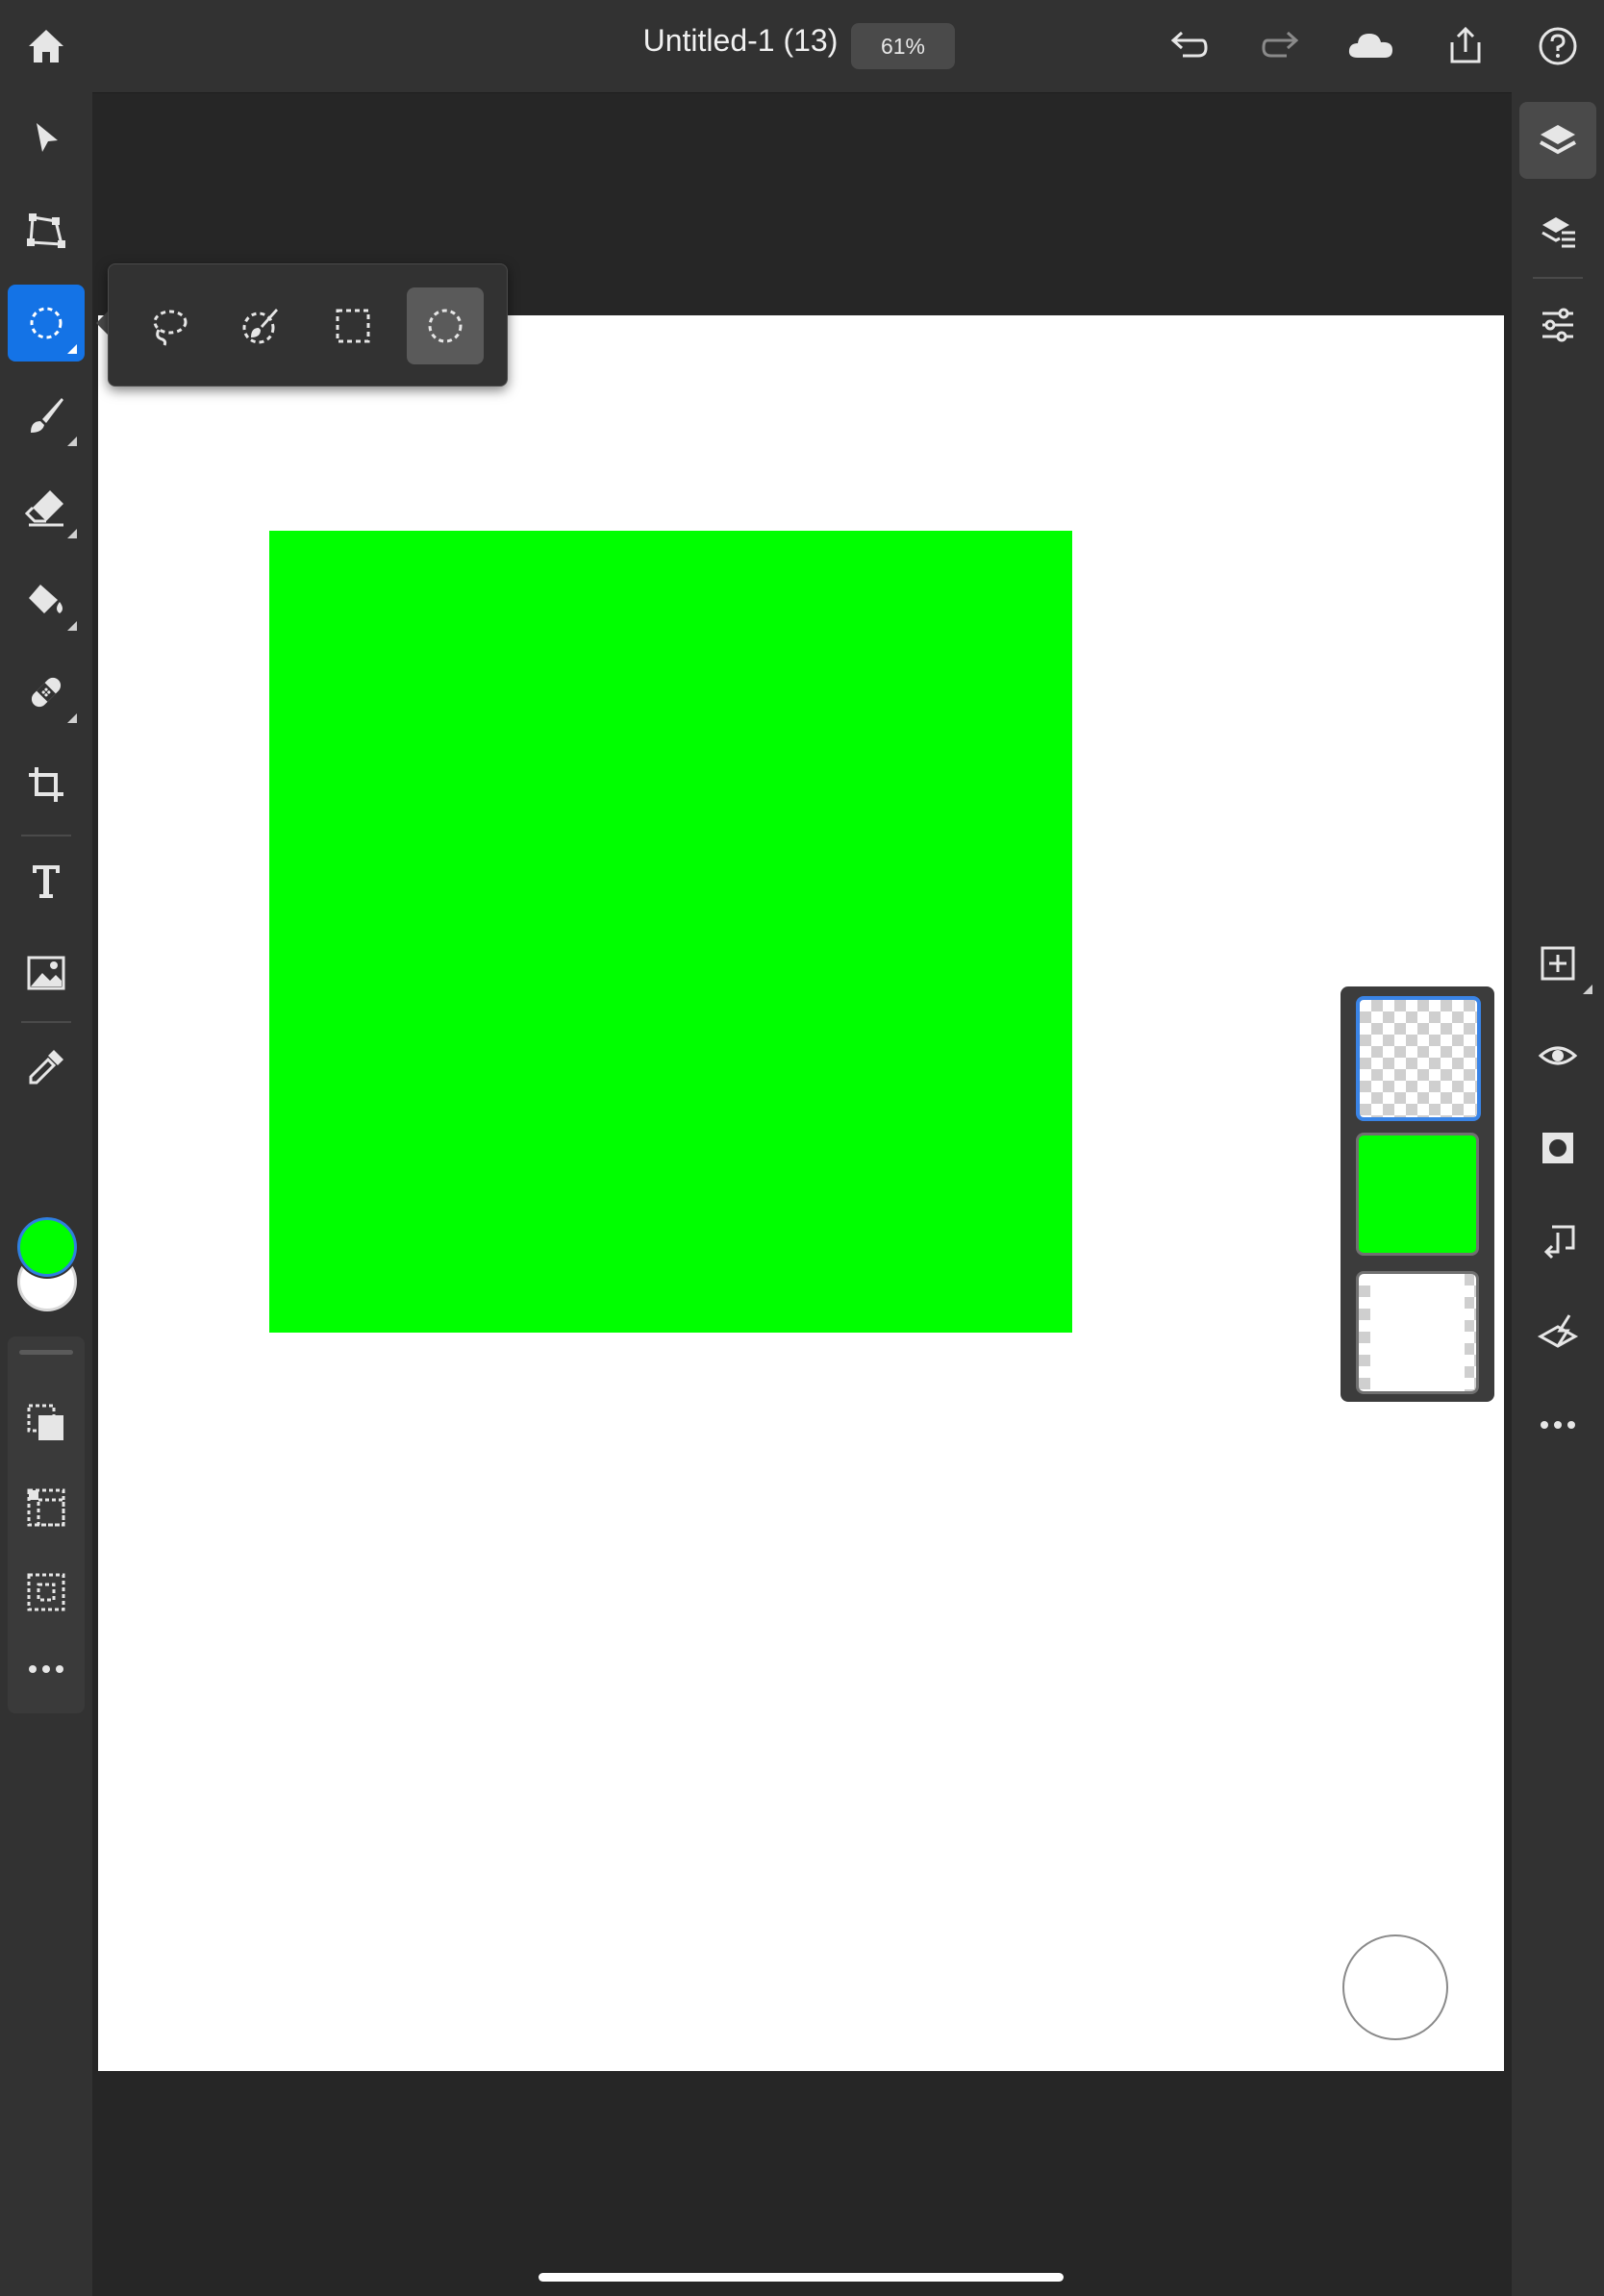 This screenshot has height=2296, width=1604. What do you see at coordinates (308, 325) in the screenshot?
I see `selection-tools-flyout` at bounding box center [308, 325].